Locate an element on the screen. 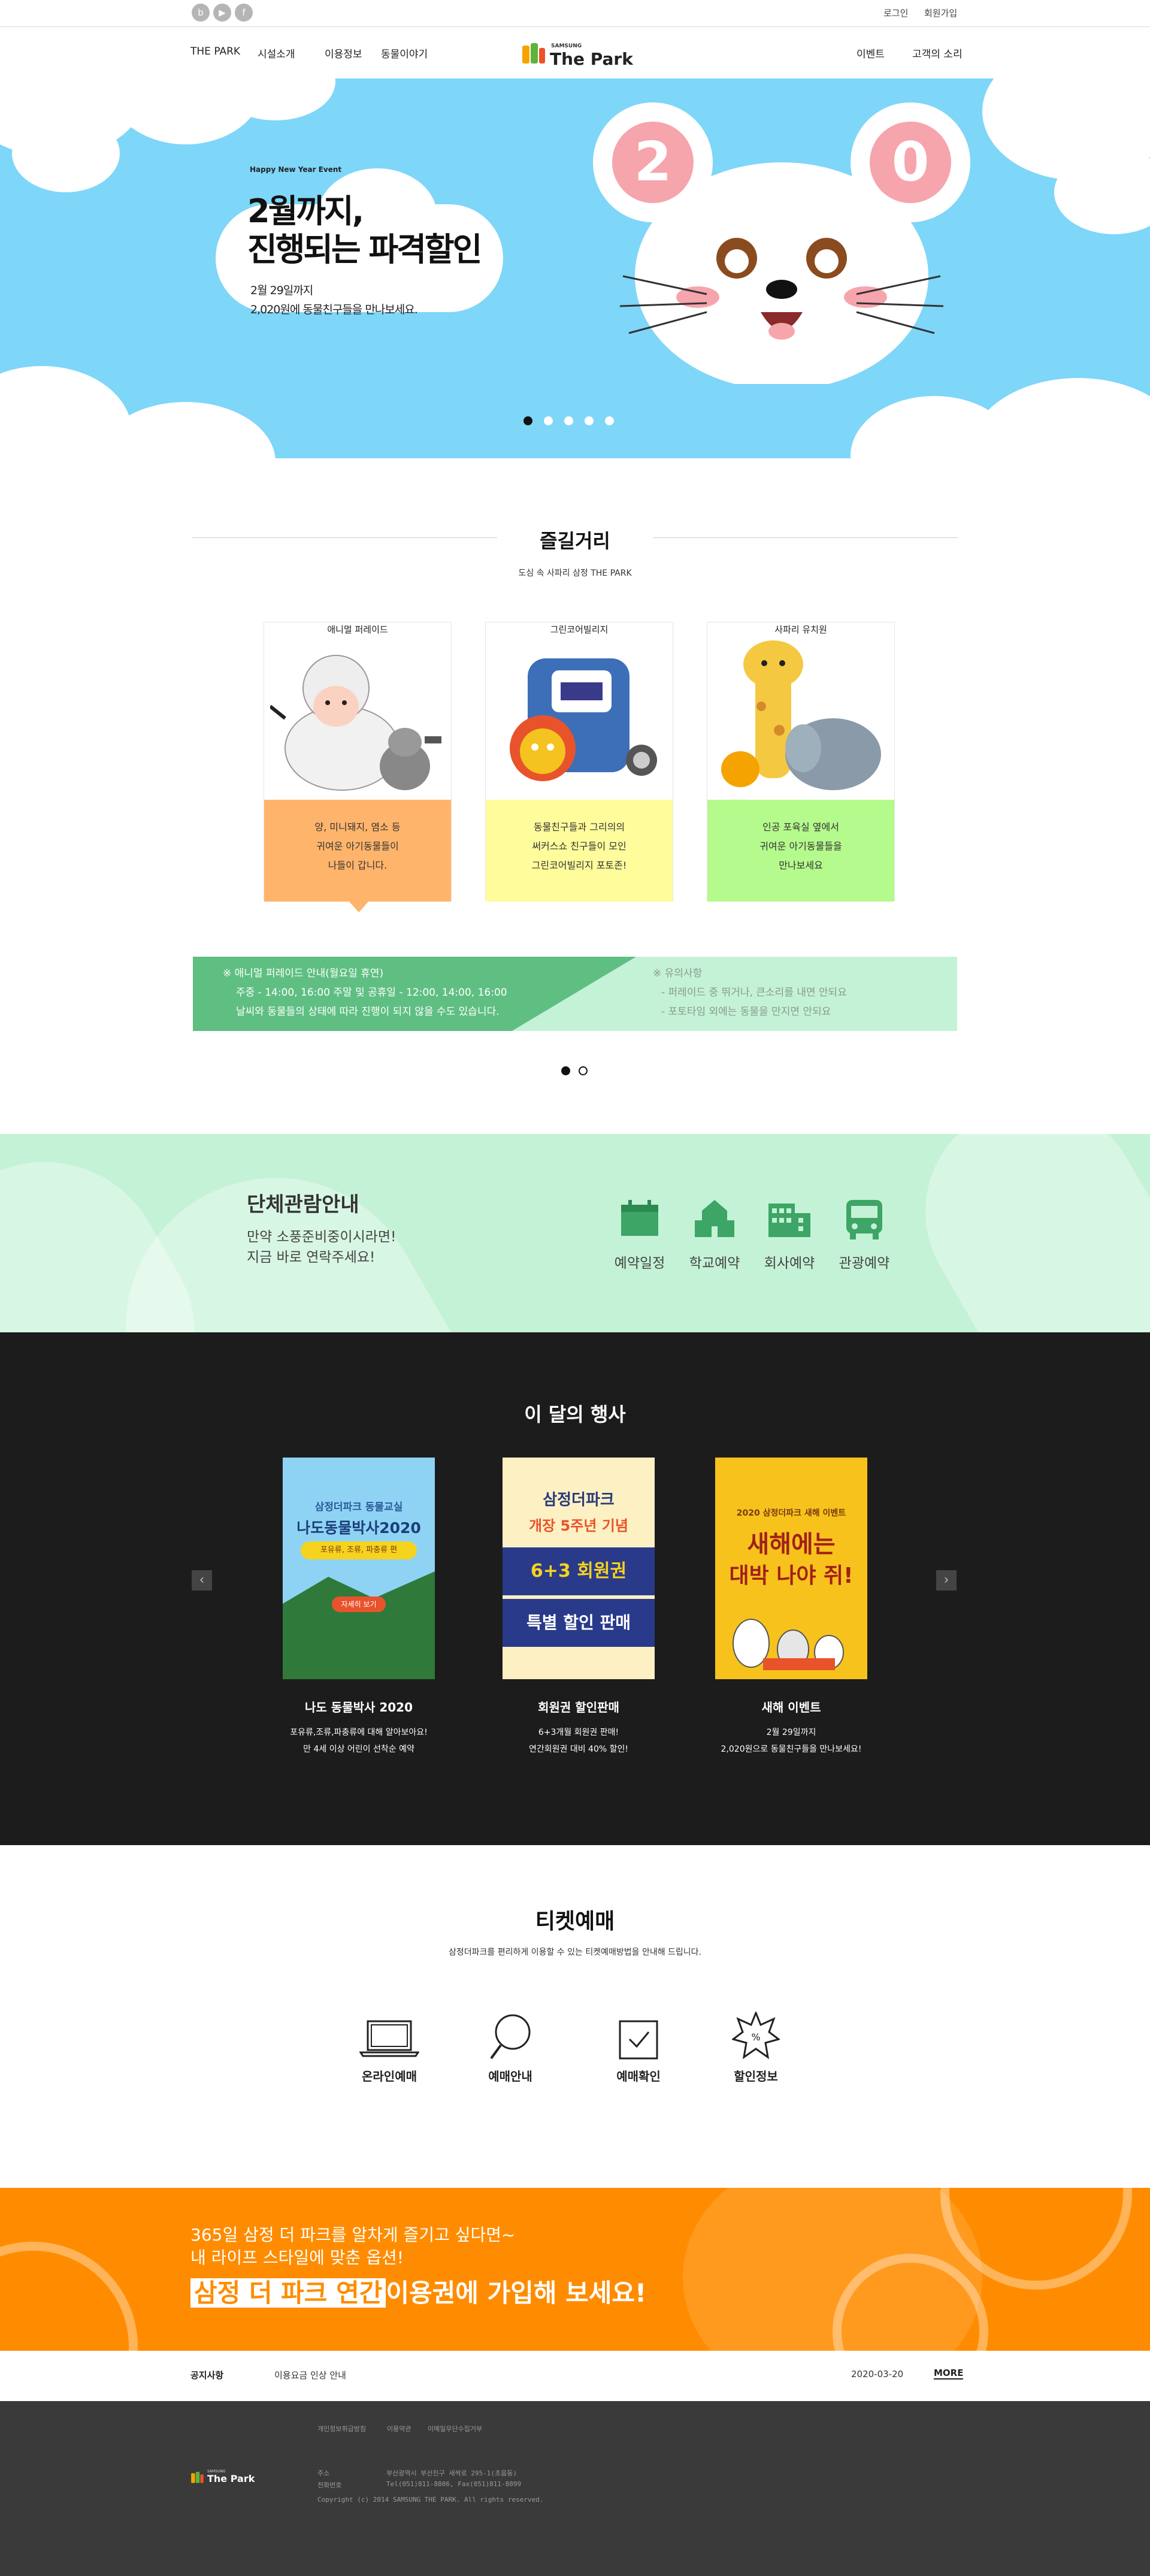 This screenshot has height=2576, width=1150. card-safari-kindergarten: 사파리 유치원 인공 포육실 옆에서 귀여운 아기동물들을 만나보세요 is located at coordinates (801, 762).